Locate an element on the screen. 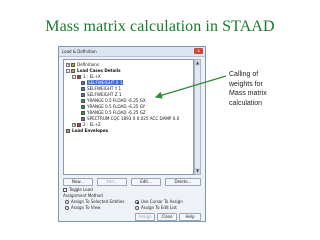 This screenshot has height=240, width=320. dialog-title: Load & Definition is located at coordinates (79, 51).